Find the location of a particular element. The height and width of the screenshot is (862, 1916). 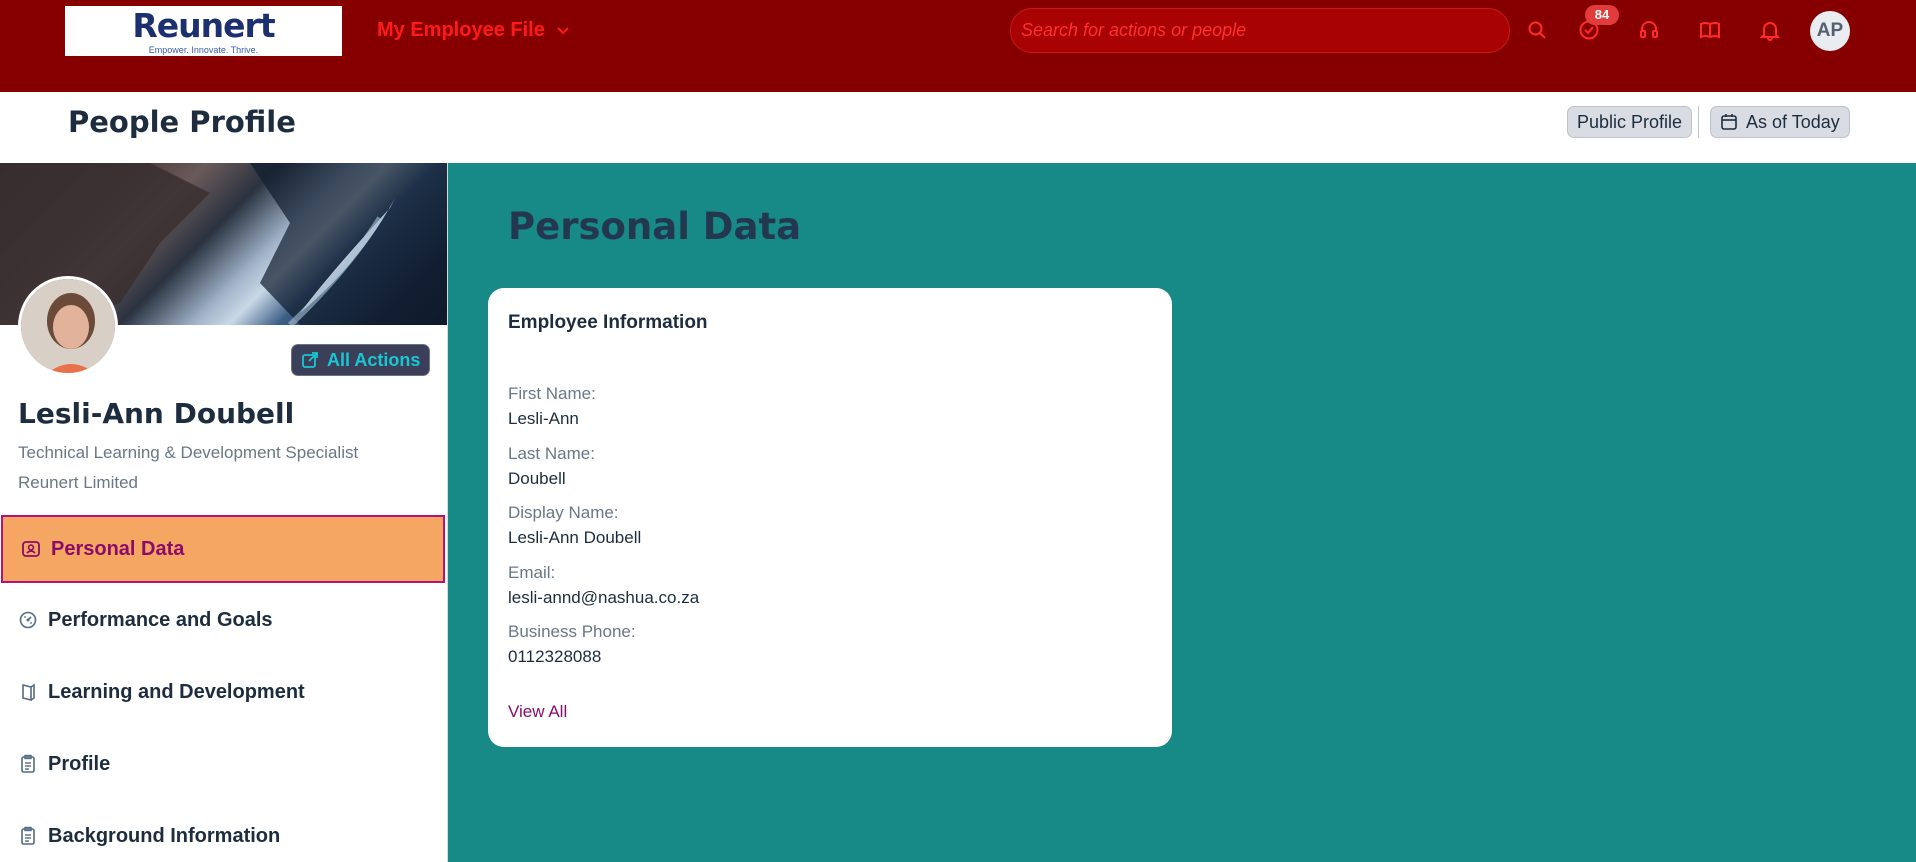

section-title: Personal Data is located at coordinates (655, 226).